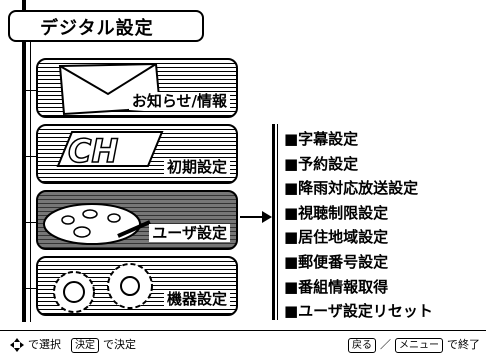  I want to click on submenu-arrowhead, so click(267, 217).